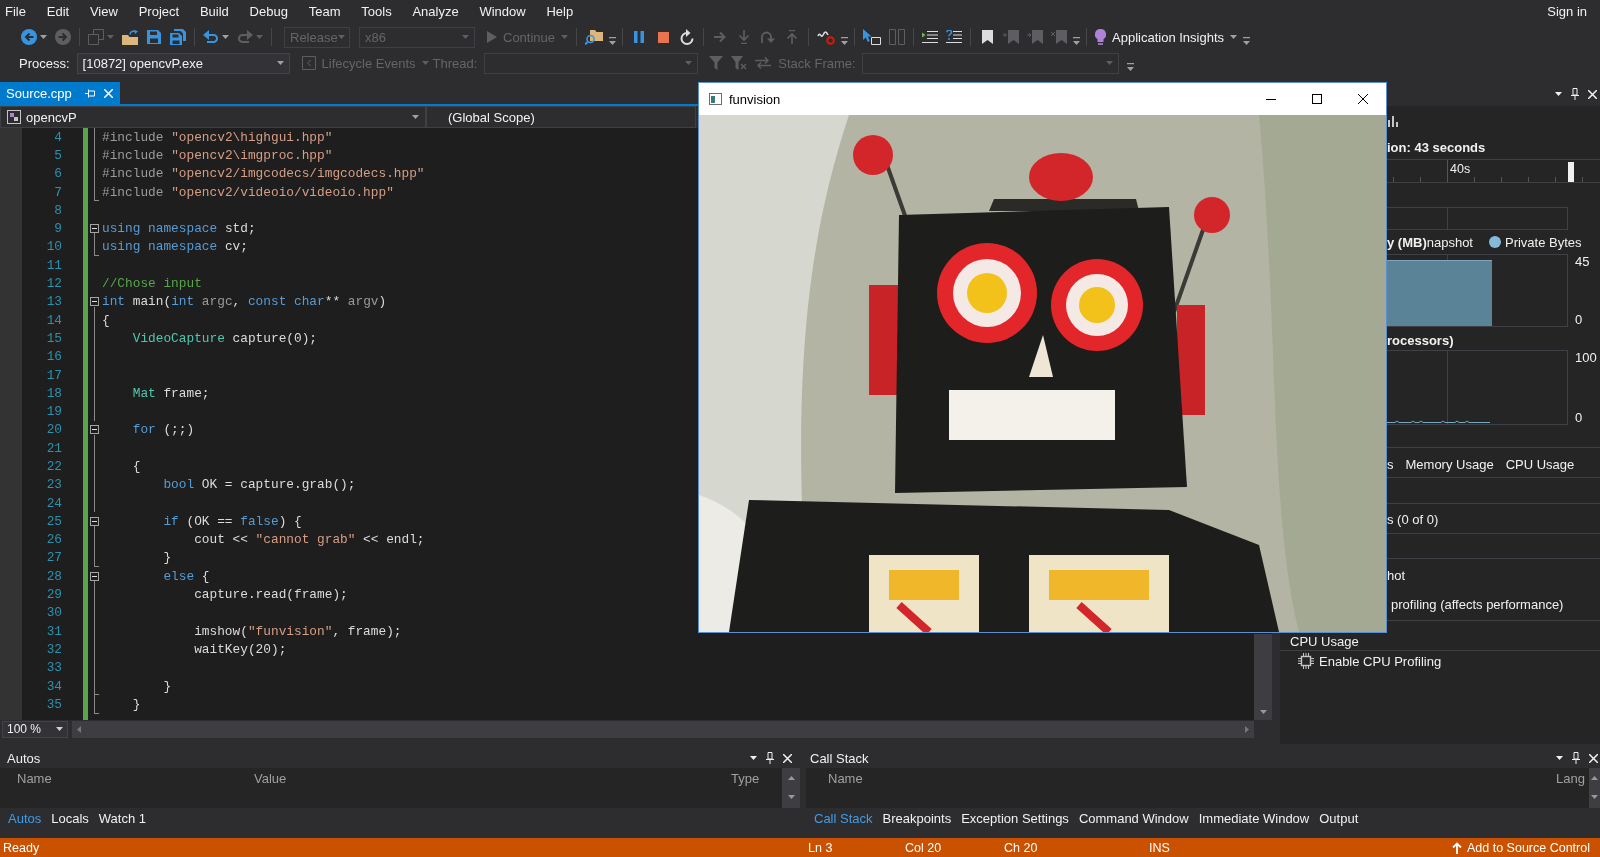 The image size is (1600, 857). Describe the element at coordinates (1166, 37) in the screenshot. I see `application-insights-button: Application Insights` at that location.